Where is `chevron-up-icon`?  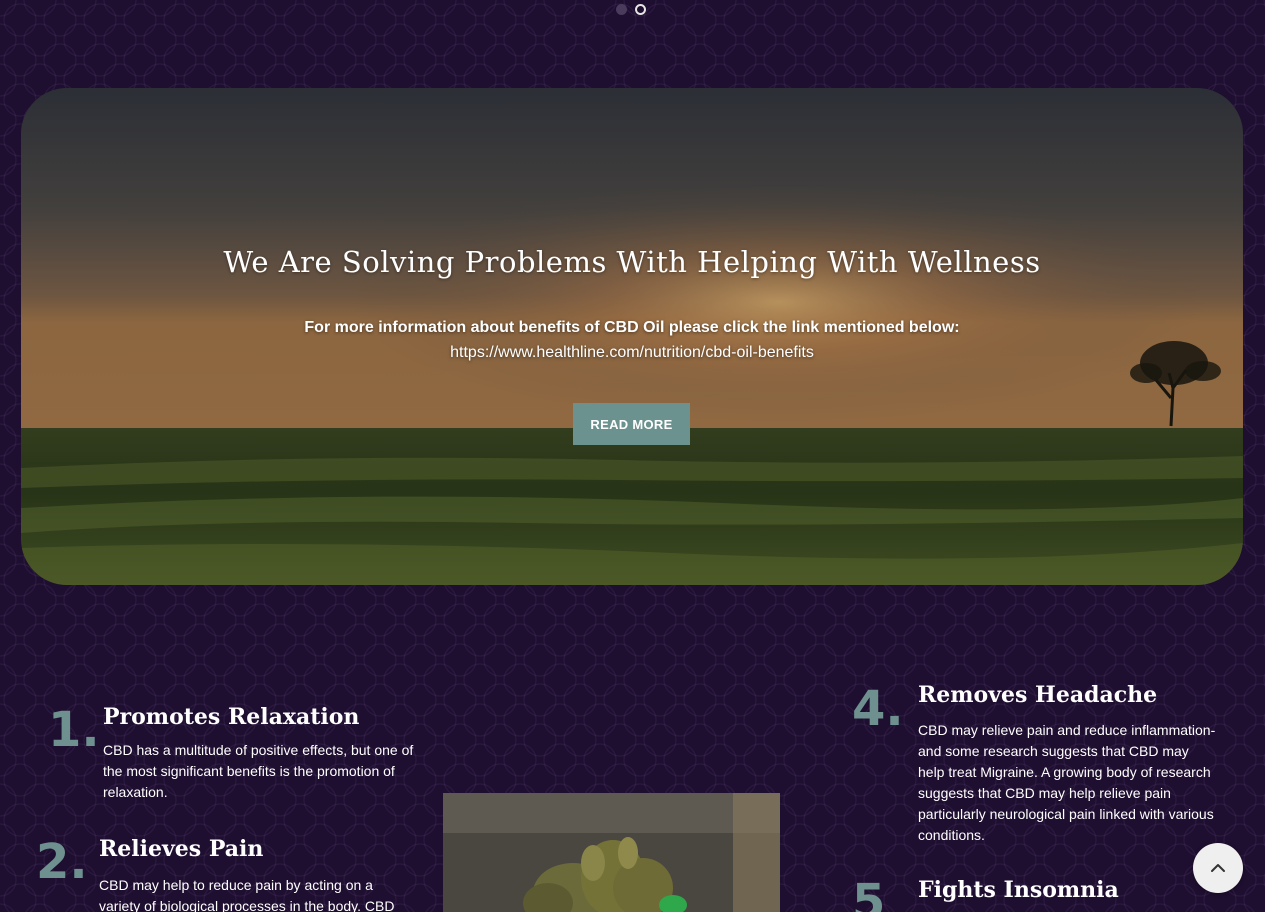
chevron-up-icon is located at coordinates (1218, 868).